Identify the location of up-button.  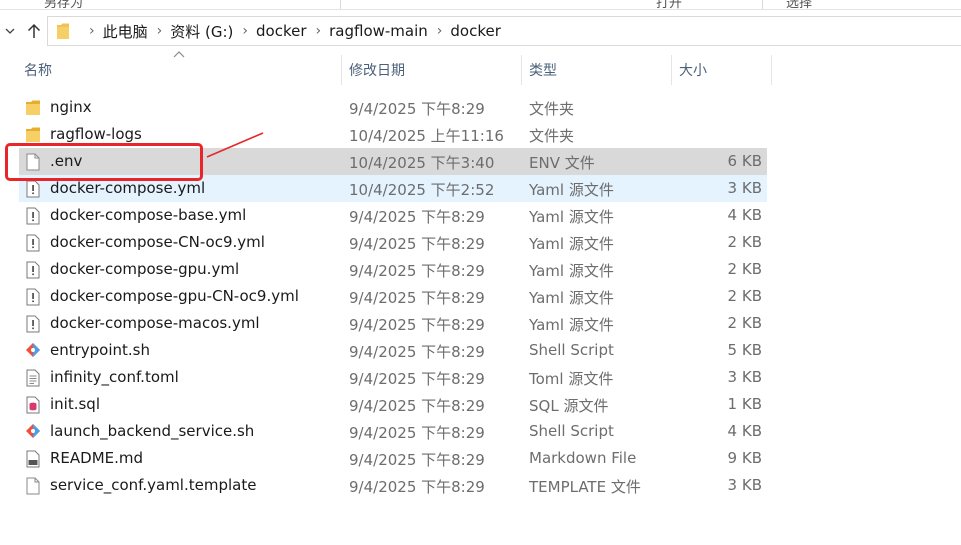
(34, 31).